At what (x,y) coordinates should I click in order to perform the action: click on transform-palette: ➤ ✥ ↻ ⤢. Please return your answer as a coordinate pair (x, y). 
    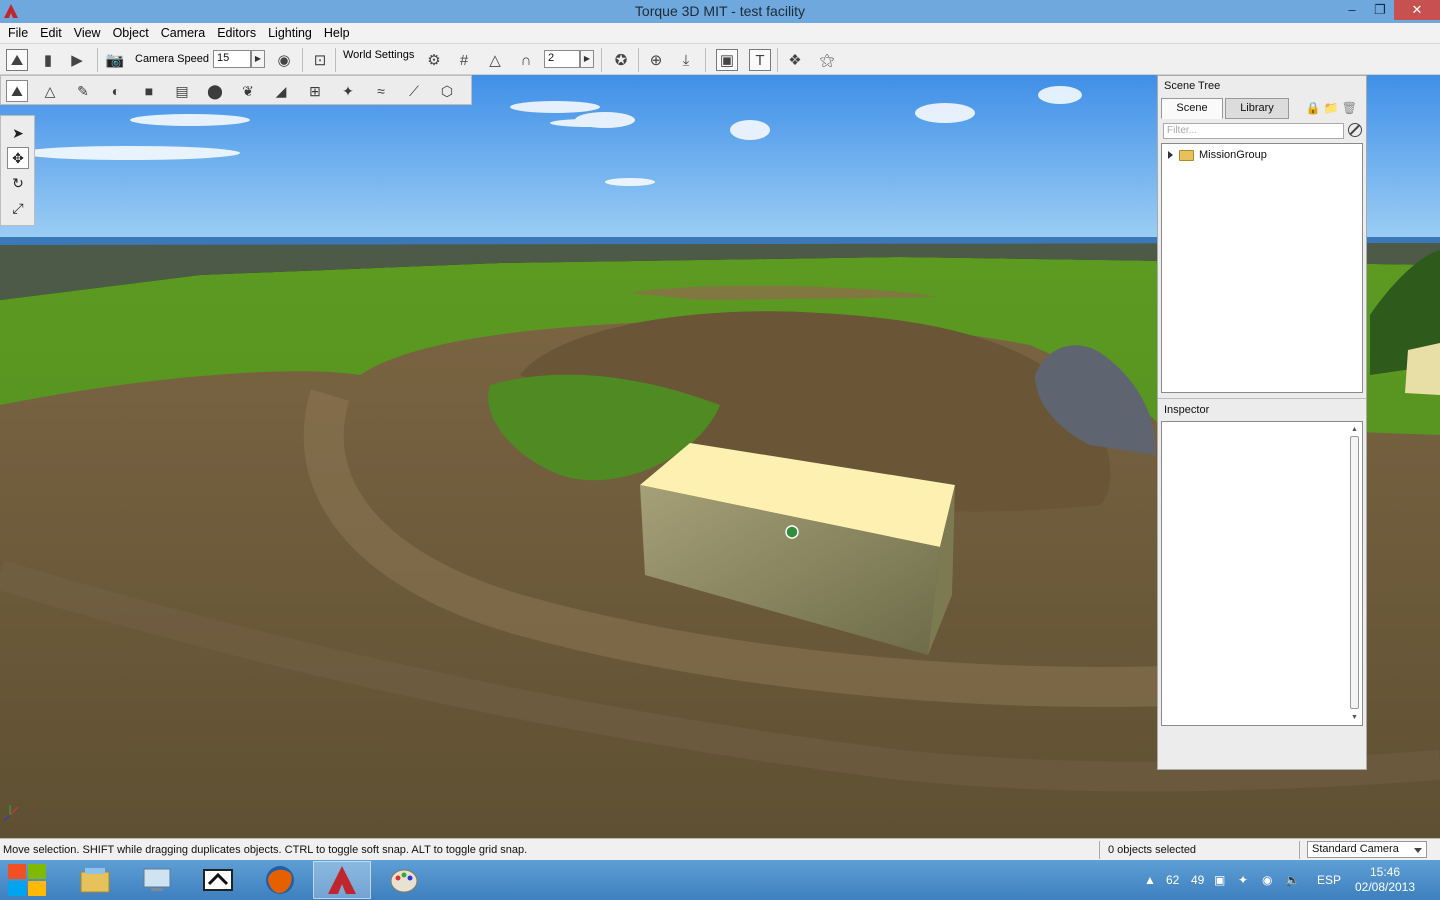
    Looking at the image, I should click on (17, 170).